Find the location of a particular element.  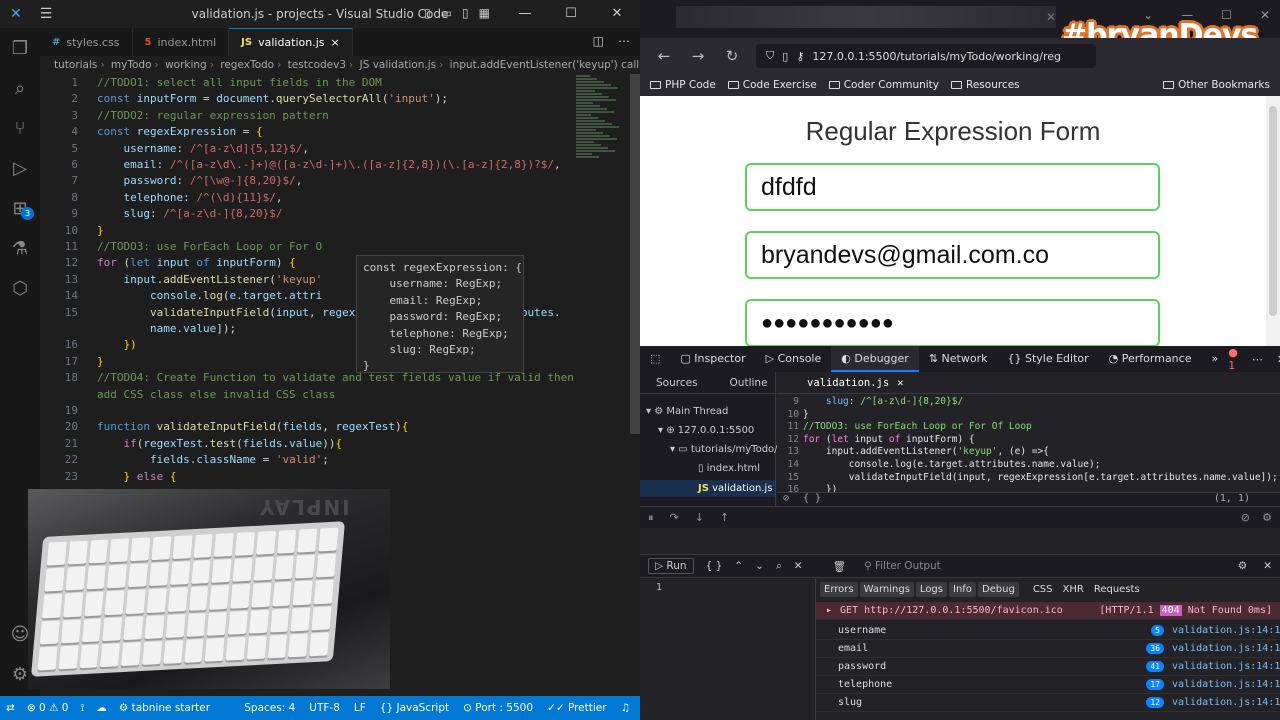

code-line: name.value]); is located at coordinates (166, 328).